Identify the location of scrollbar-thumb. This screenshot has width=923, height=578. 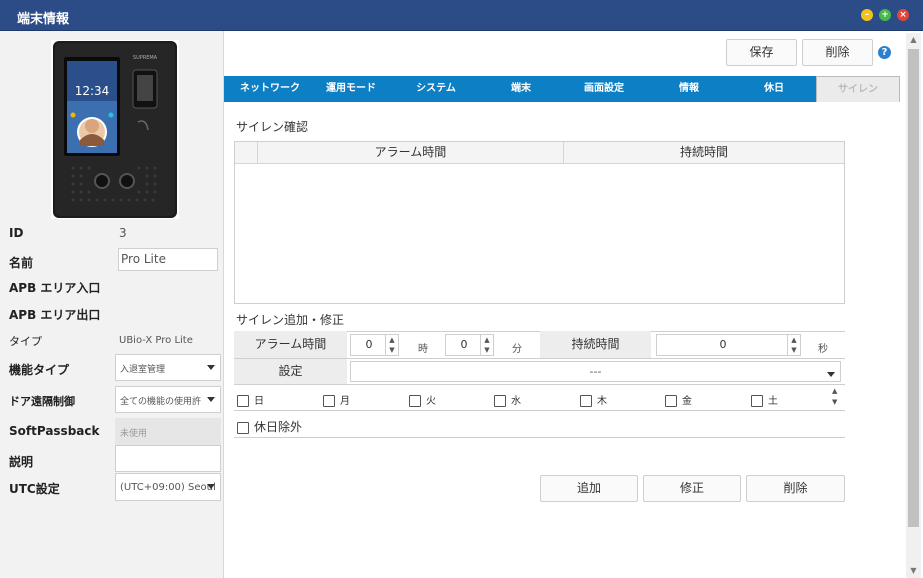
(913, 288).